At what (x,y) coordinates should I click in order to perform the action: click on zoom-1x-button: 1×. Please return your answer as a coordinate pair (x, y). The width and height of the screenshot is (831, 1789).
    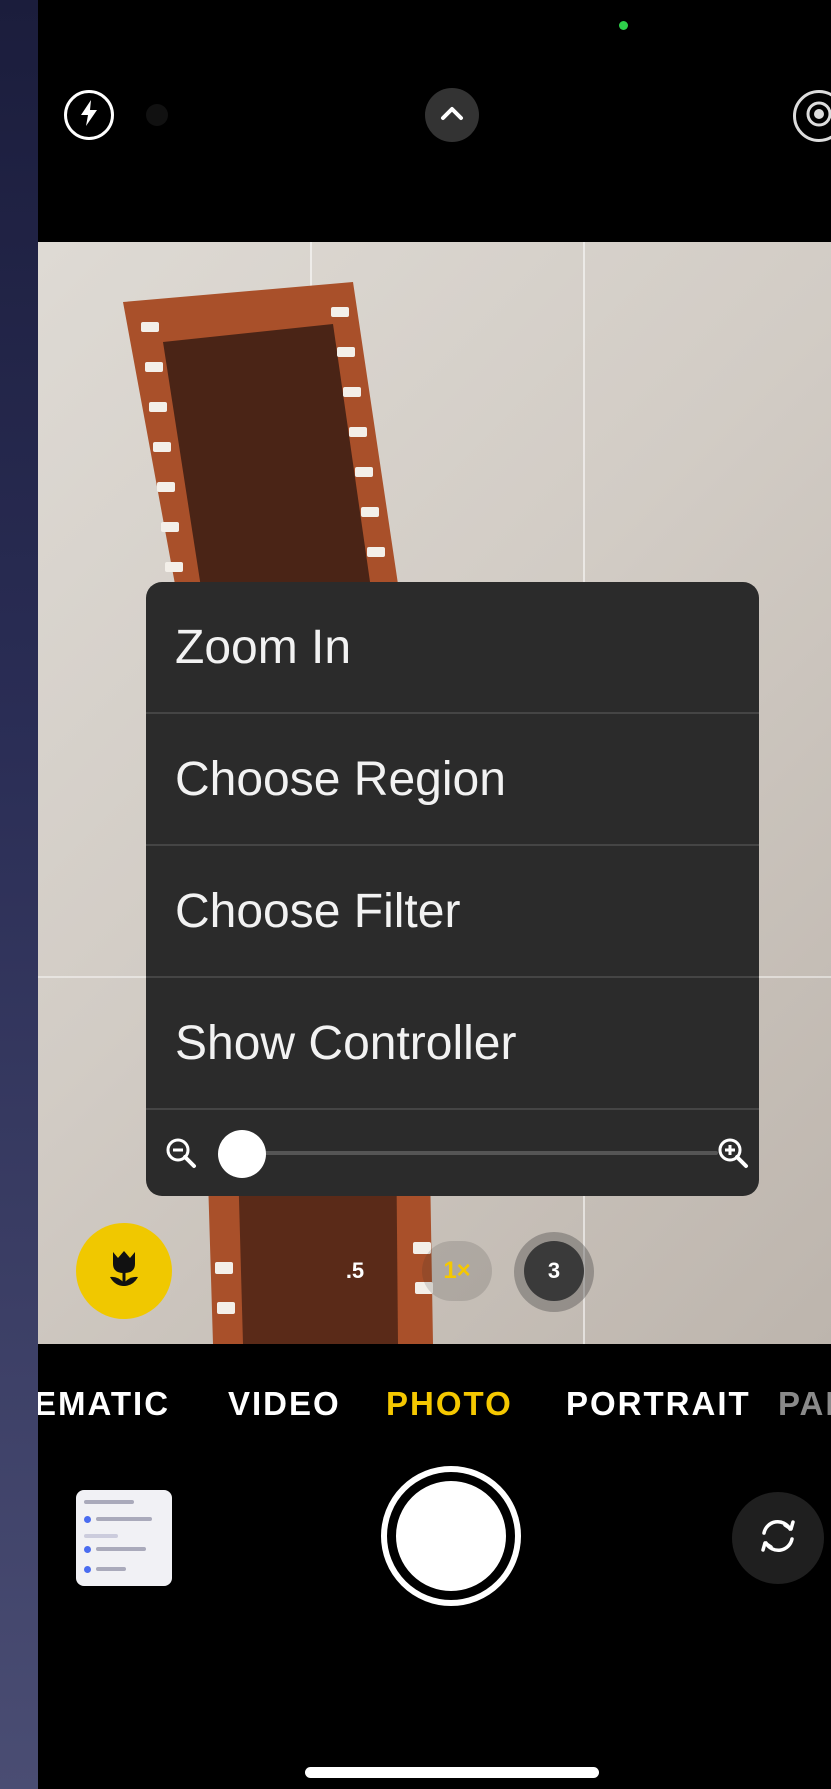
    Looking at the image, I should click on (457, 1271).